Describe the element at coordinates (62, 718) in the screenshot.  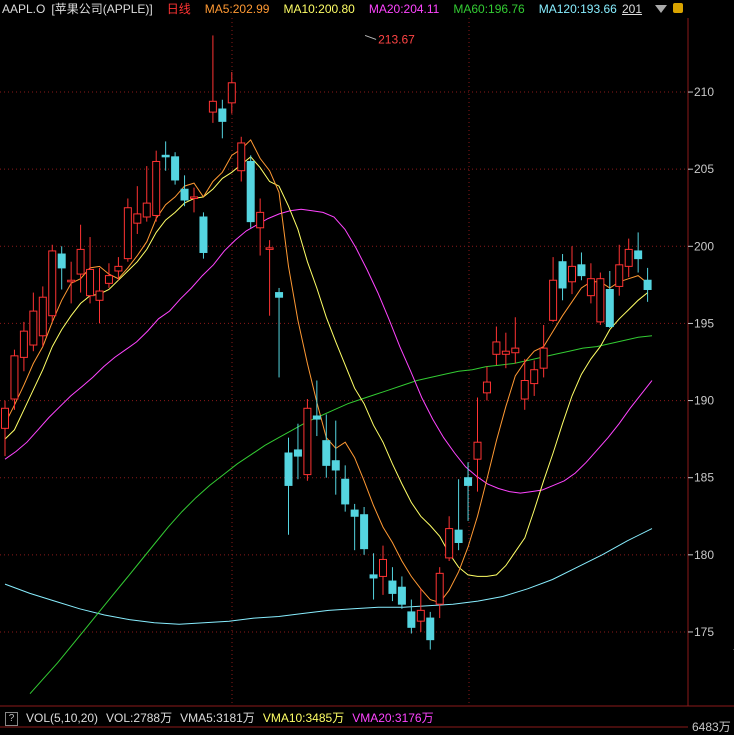
I see `volume-indicator-label: VOL(5,10,20)` at that location.